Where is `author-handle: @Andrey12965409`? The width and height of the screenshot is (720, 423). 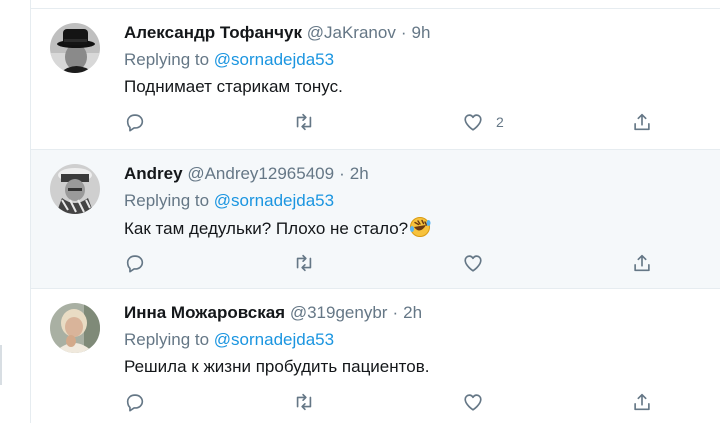 author-handle: @Andrey12965409 is located at coordinates (260, 173).